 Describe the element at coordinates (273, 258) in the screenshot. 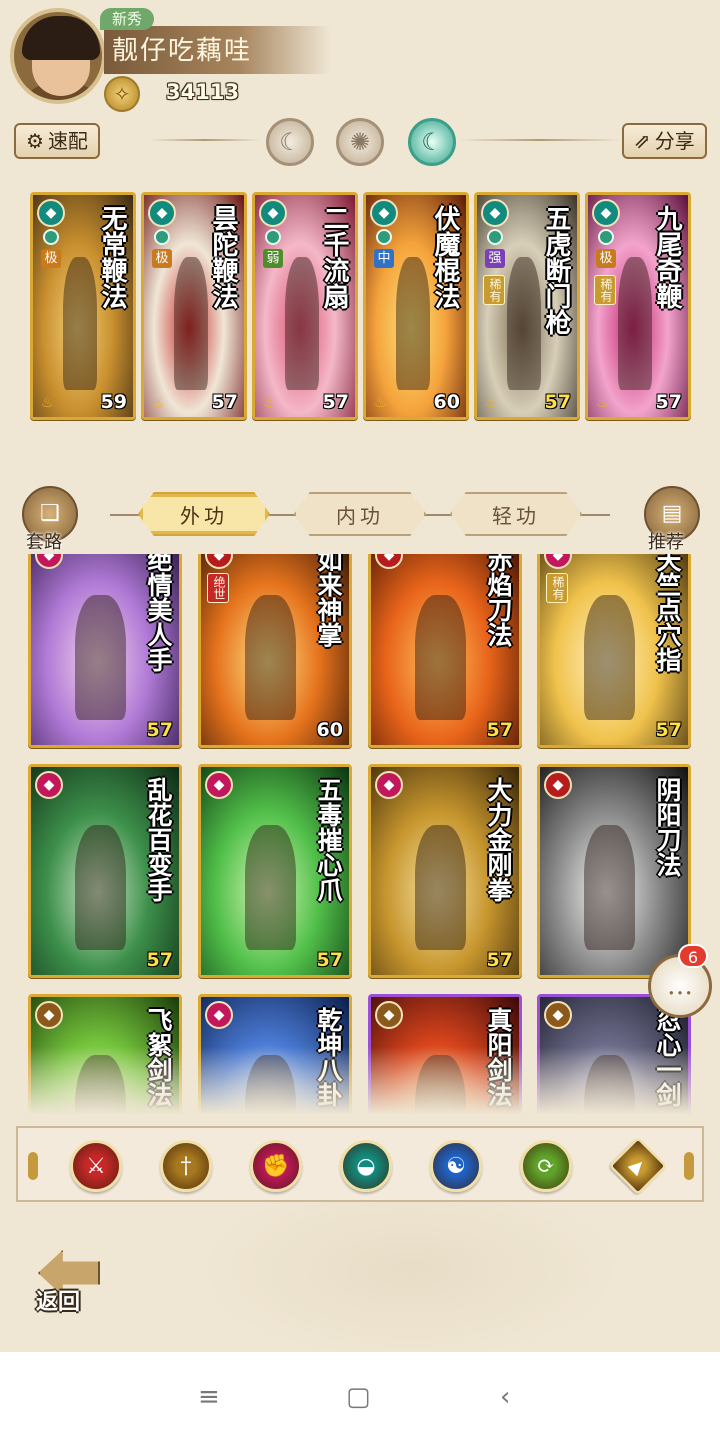

I see `affinity-tag: 弱` at that location.